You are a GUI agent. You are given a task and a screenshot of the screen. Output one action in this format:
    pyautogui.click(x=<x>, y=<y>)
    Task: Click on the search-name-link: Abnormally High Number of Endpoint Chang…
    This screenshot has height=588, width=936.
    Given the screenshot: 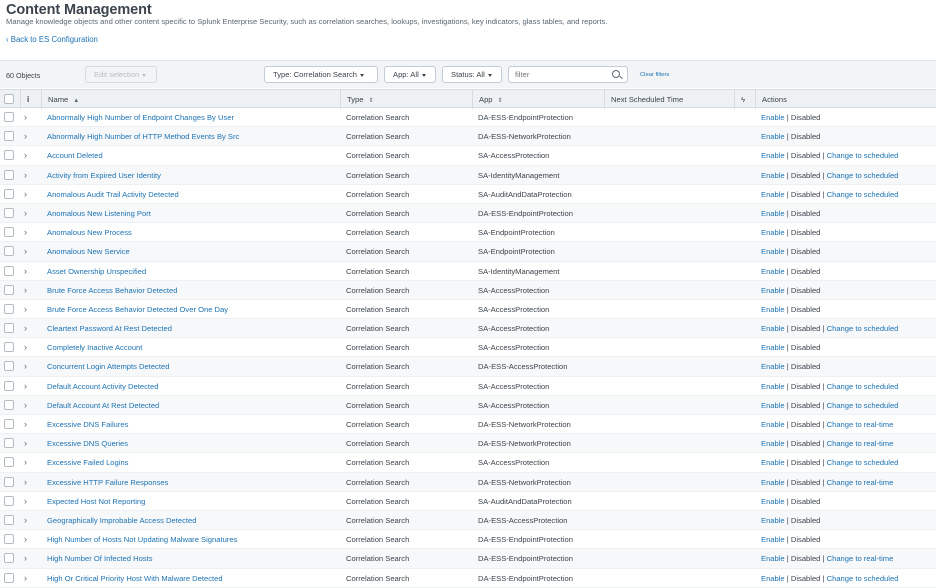 What is the action you would take?
    pyautogui.click(x=140, y=117)
    